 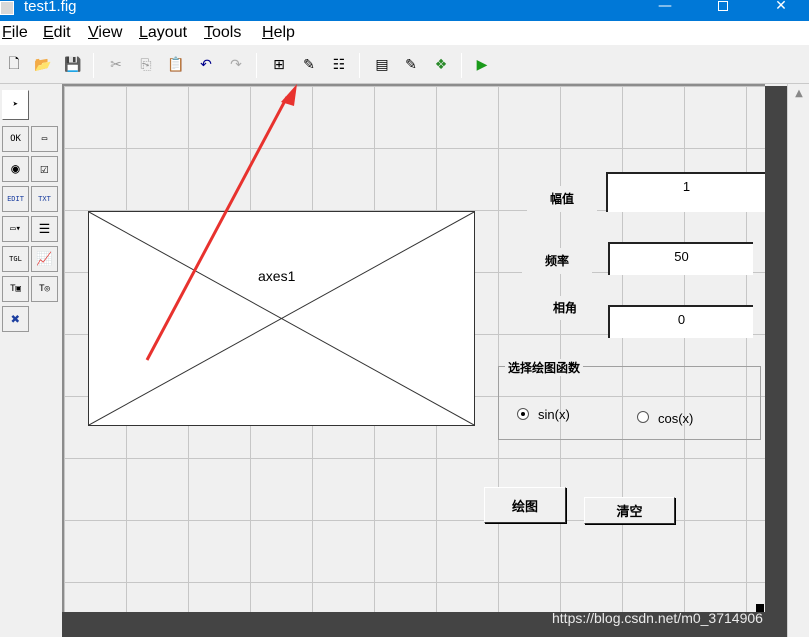 I want to click on matlab-figure-icon, so click(x=7, y=8).